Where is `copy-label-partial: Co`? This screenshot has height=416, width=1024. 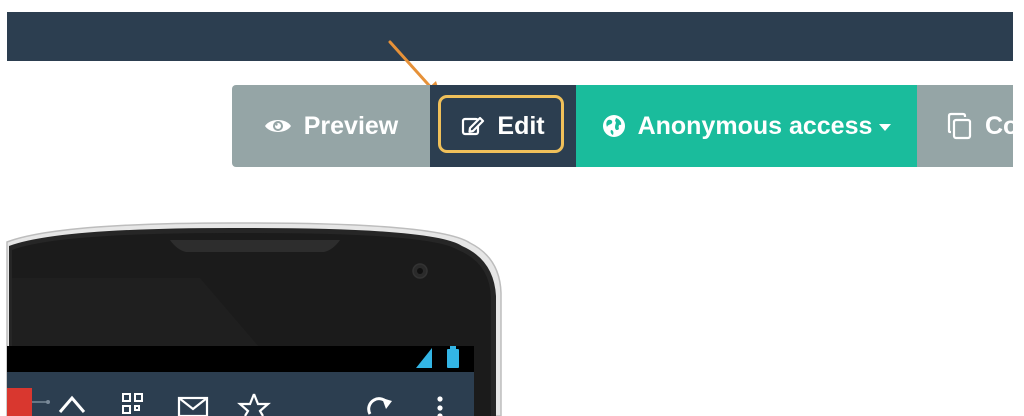
copy-label-partial: Co is located at coordinates (999, 125).